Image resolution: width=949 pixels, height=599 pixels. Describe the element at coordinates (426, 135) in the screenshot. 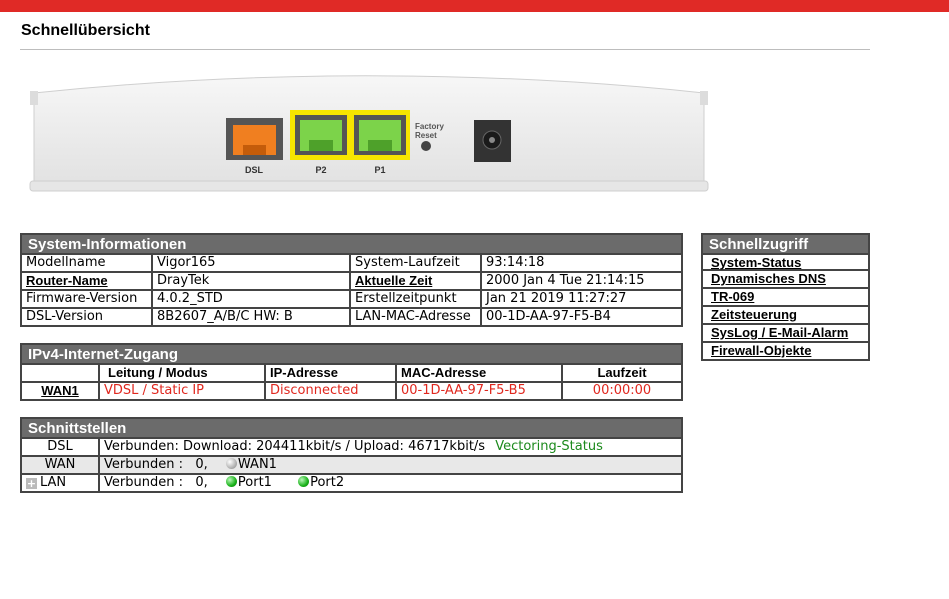

I see `factory-reset-label-2: Reset` at that location.